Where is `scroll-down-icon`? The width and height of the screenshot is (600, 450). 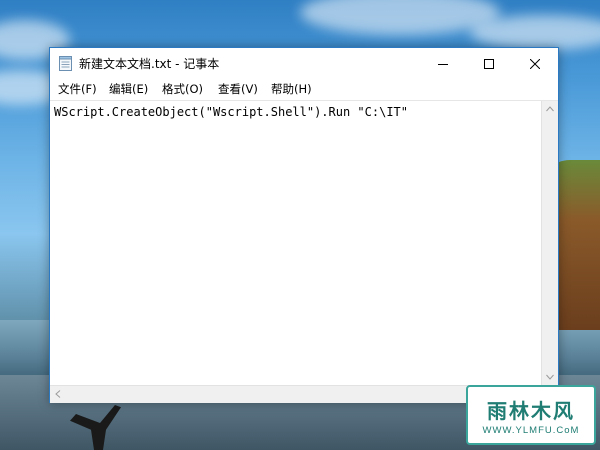 scroll-down-icon is located at coordinates (550, 377).